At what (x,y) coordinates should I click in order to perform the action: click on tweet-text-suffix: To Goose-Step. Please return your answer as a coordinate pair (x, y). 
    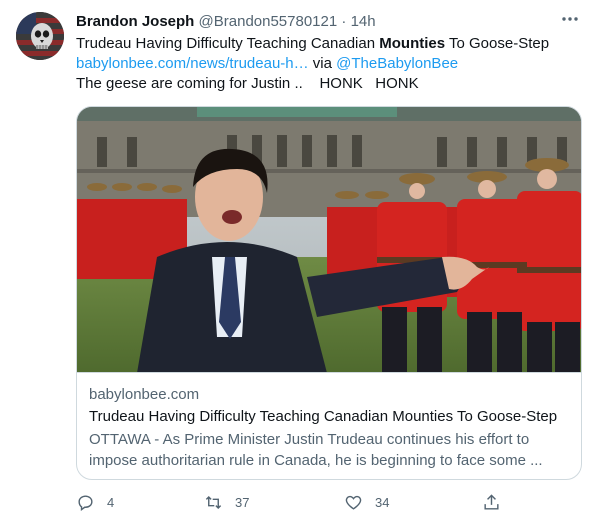
    Looking at the image, I should click on (497, 43).